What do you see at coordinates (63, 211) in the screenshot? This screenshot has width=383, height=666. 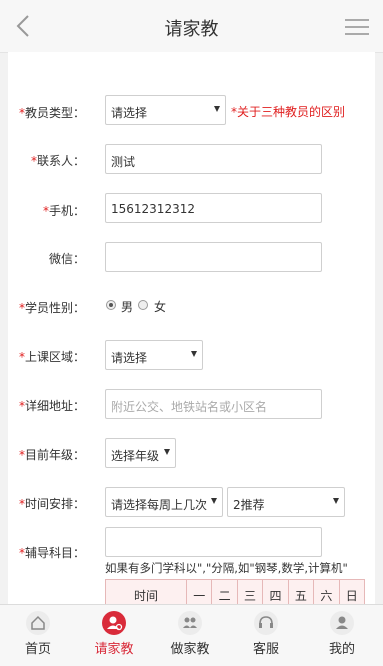 I see `phone-label: *手机：` at bounding box center [63, 211].